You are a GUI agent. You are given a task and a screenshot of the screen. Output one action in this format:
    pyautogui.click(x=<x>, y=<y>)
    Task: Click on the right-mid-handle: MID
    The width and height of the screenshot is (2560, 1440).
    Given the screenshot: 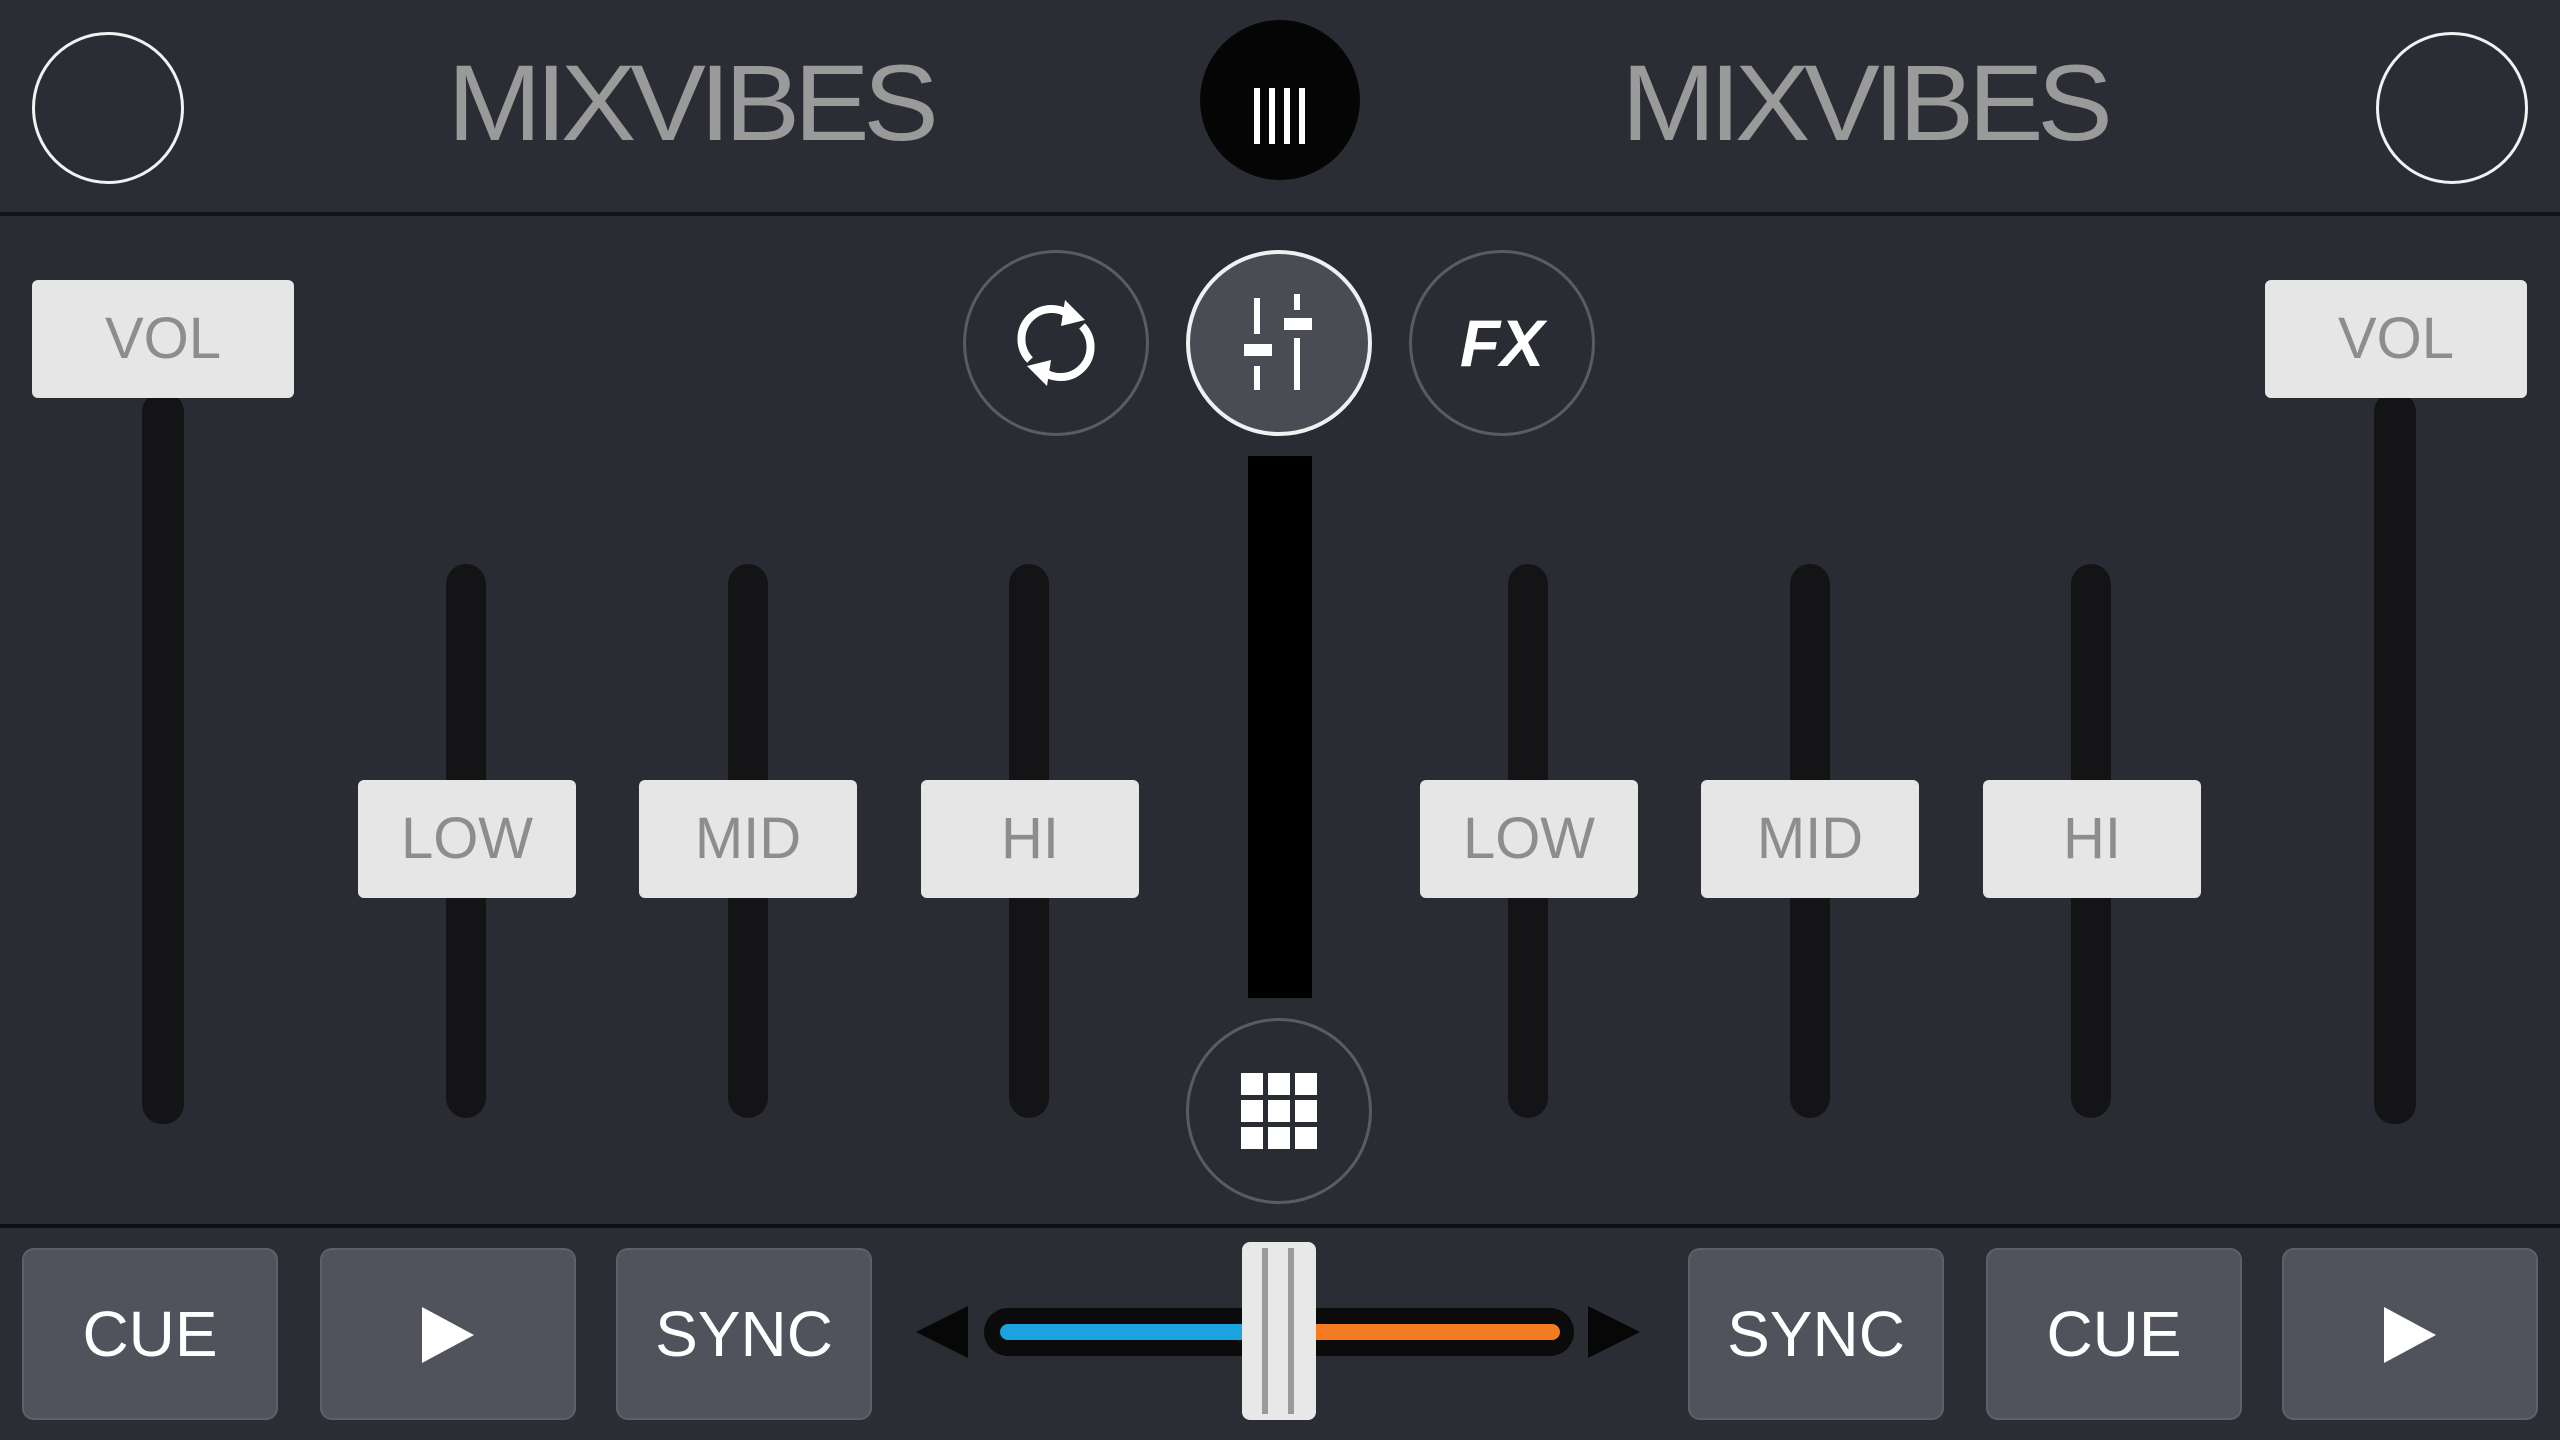 What is the action you would take?
    pyautogui.click(x=1810, y=839)
    